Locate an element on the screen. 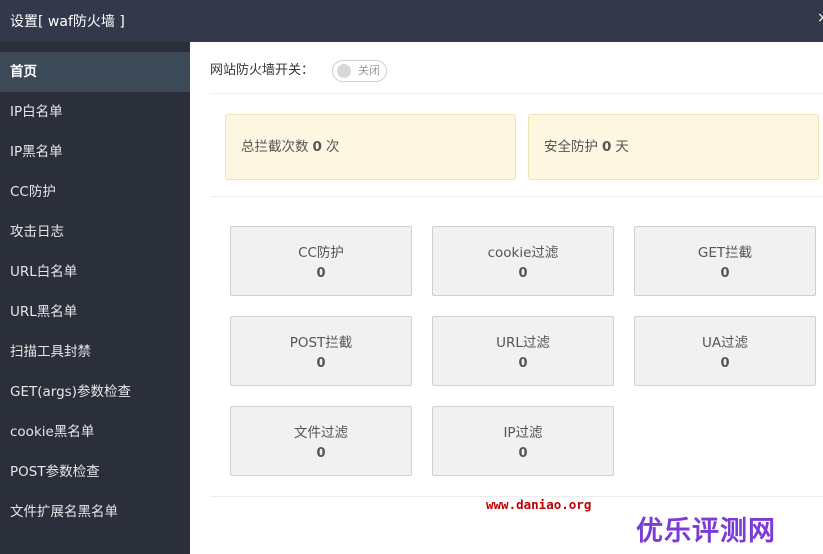 This screenshot has height=554, width=823. sidebar-item-post-check: POST参数检查 is located at coordinates (95, 472).